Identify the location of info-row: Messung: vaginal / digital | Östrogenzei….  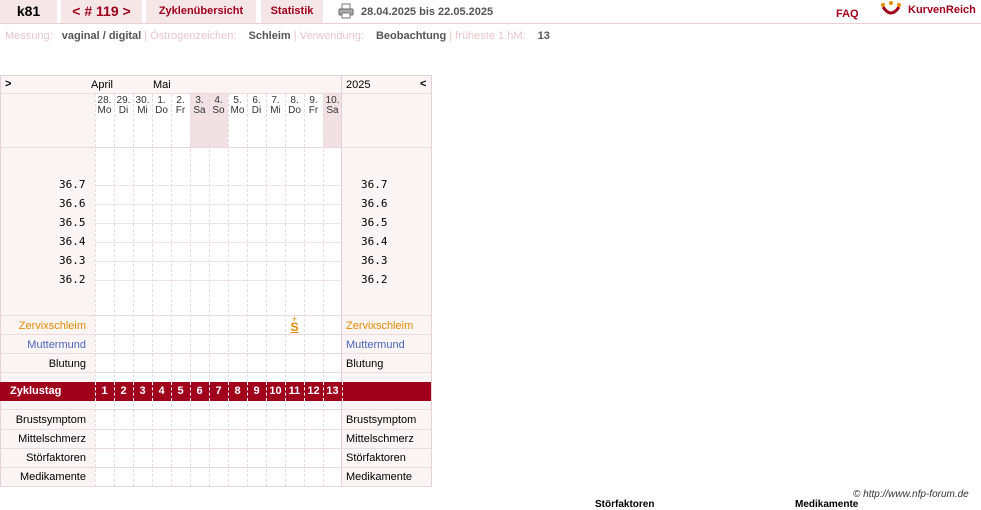
(277, 36).